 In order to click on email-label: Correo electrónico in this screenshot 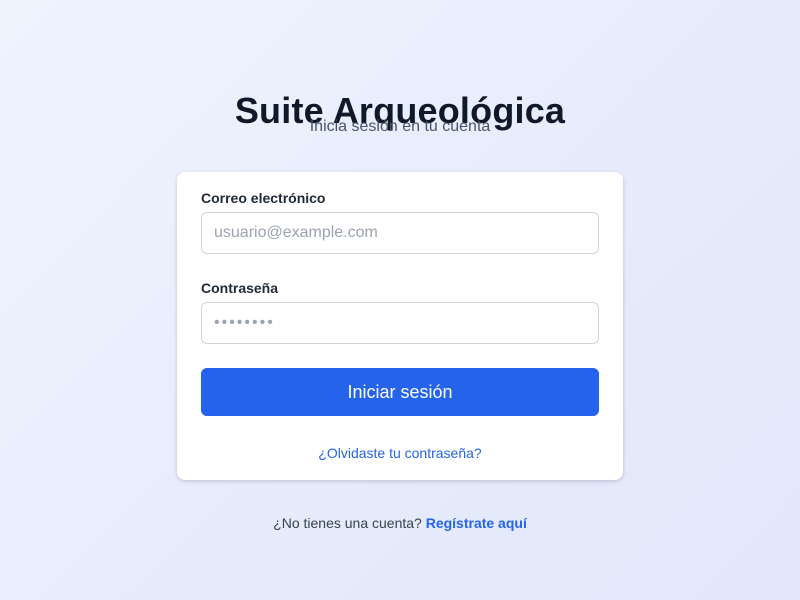, I will do `click(263, 198)`.